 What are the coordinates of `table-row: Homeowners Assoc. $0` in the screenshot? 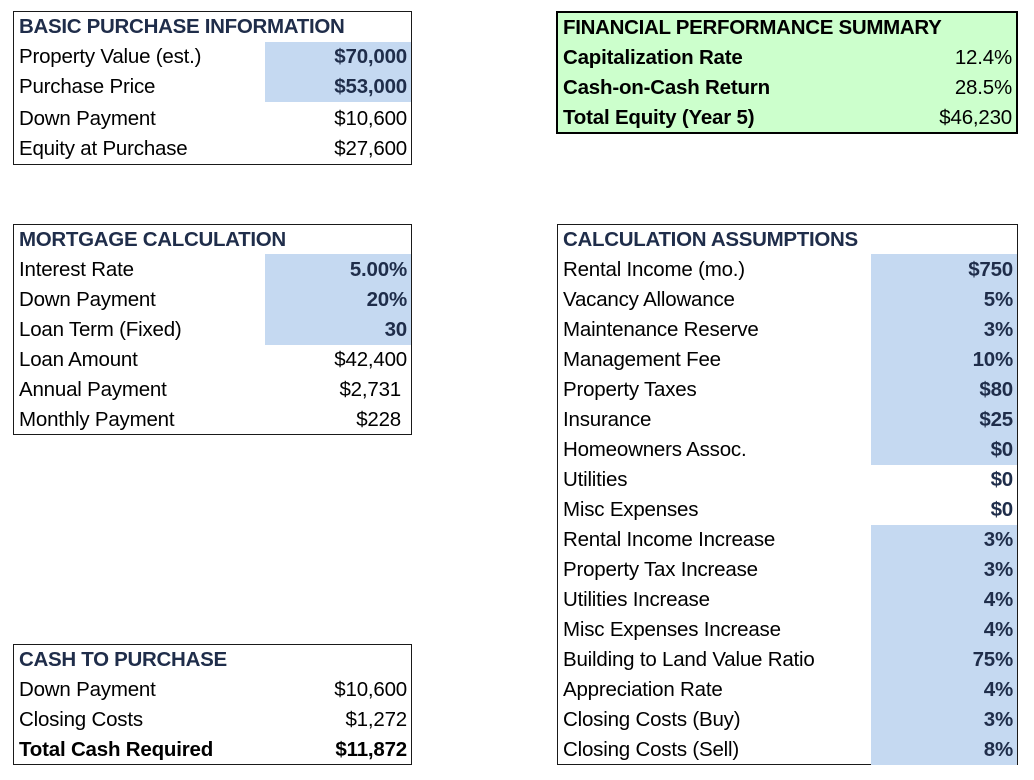 It's located at (787, 450).